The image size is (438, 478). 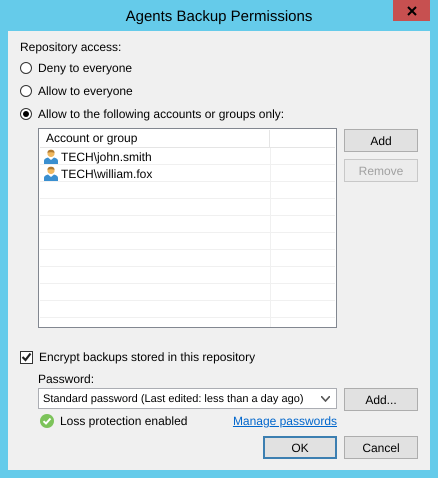 What do you see at coordinates (284, 421) in the screenshot?
I see `manage-passwords-link: Manage passwords` at bounding box center [284, 421].